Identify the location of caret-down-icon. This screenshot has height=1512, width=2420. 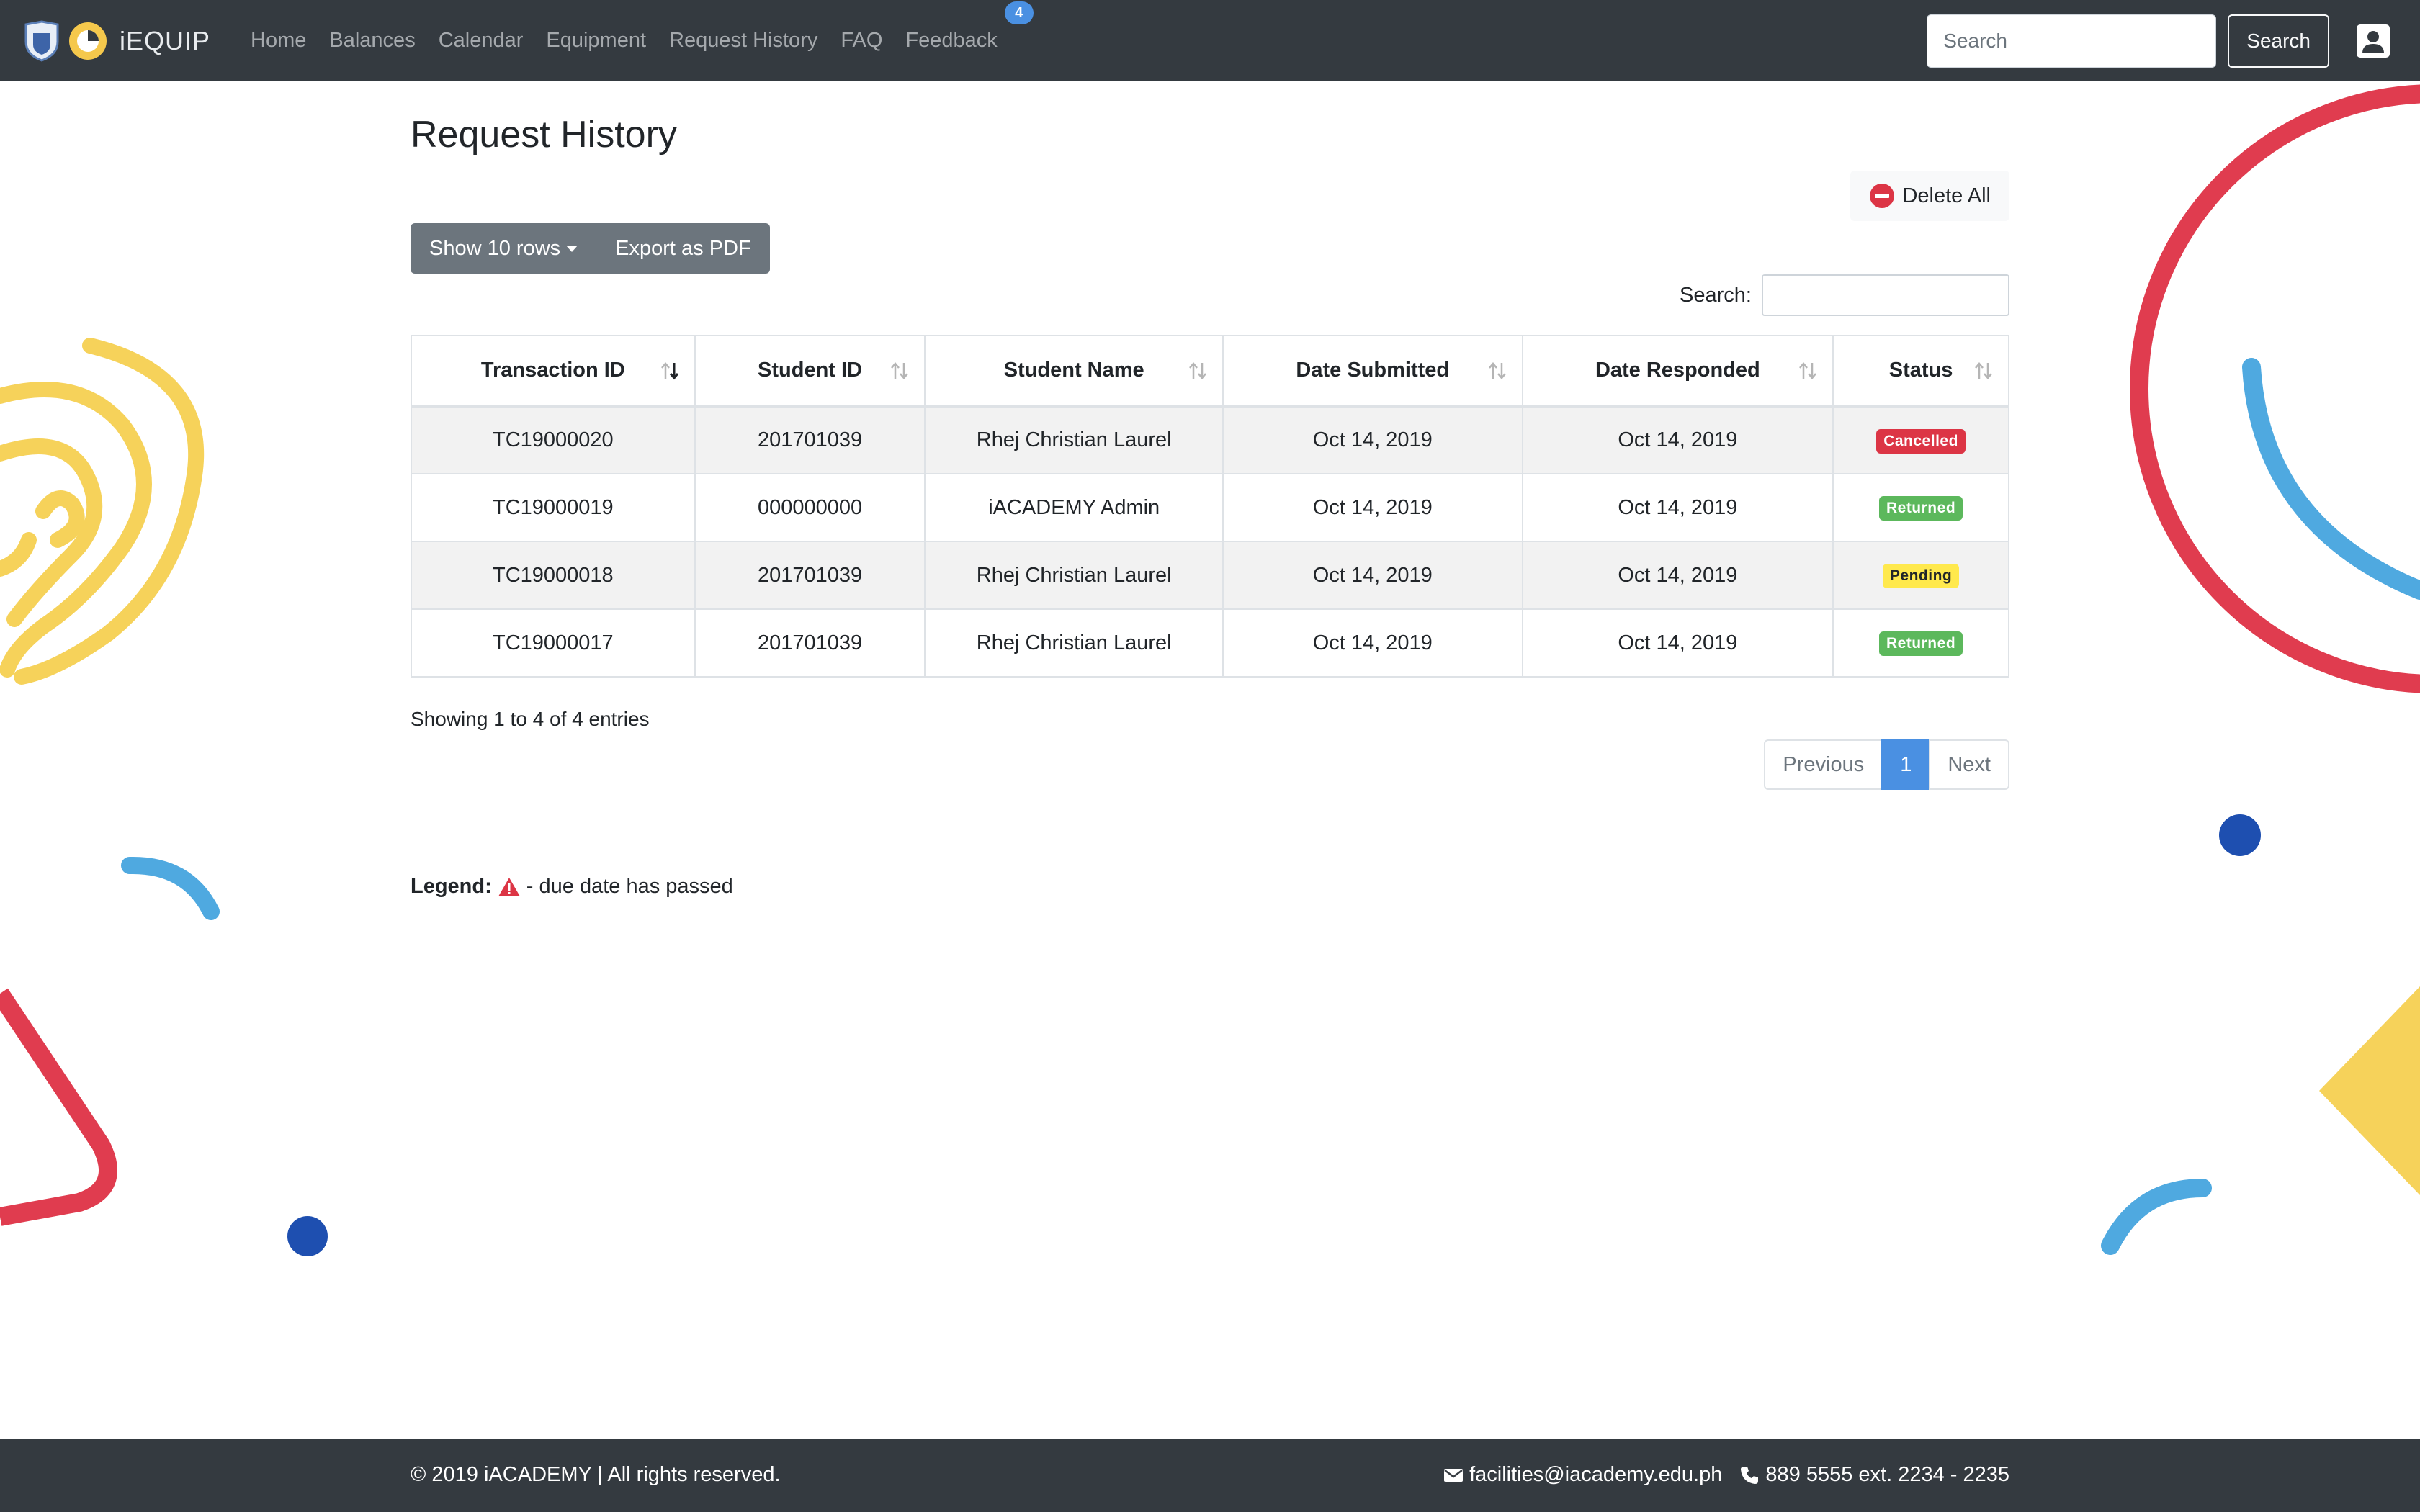
(572, 248).